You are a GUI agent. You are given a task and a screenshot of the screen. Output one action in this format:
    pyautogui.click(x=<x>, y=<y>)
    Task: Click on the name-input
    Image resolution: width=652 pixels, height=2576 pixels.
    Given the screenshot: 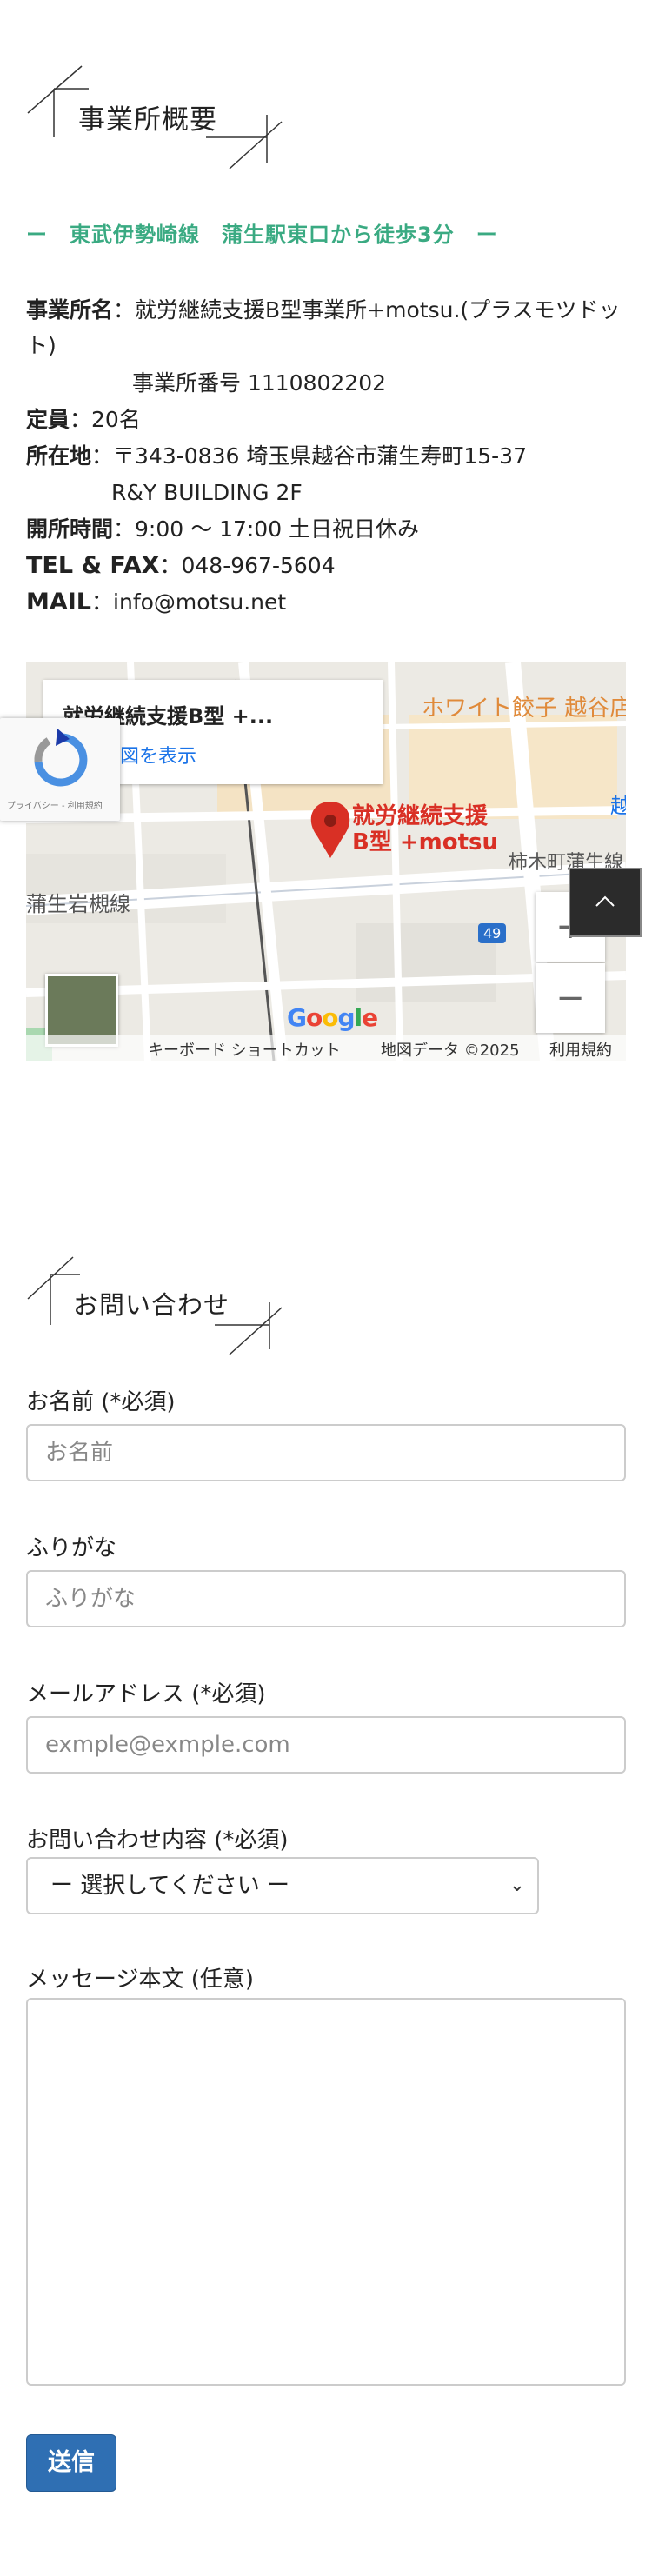 What is the action you would take?
    pyautogui.click(x=326, y=1452)
    